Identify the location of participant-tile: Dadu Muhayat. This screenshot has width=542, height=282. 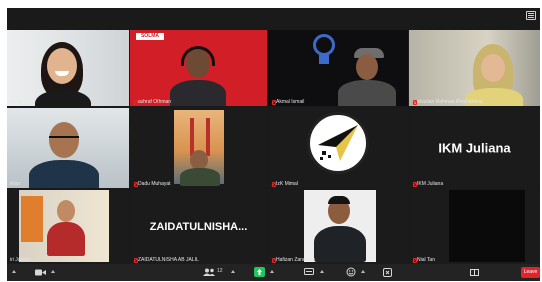
(198, 148).